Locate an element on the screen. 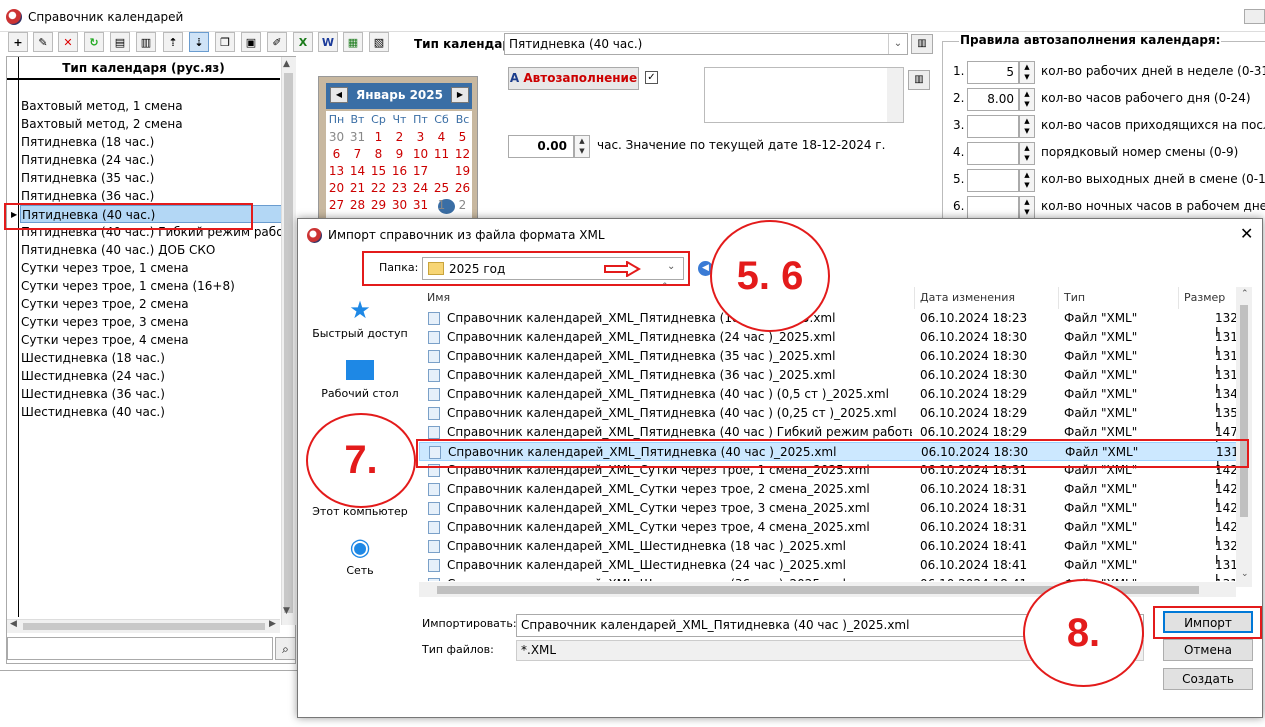 This screenshot has width=1265, height=727. calendar-day: 15 is located at coordinates (378, 171).